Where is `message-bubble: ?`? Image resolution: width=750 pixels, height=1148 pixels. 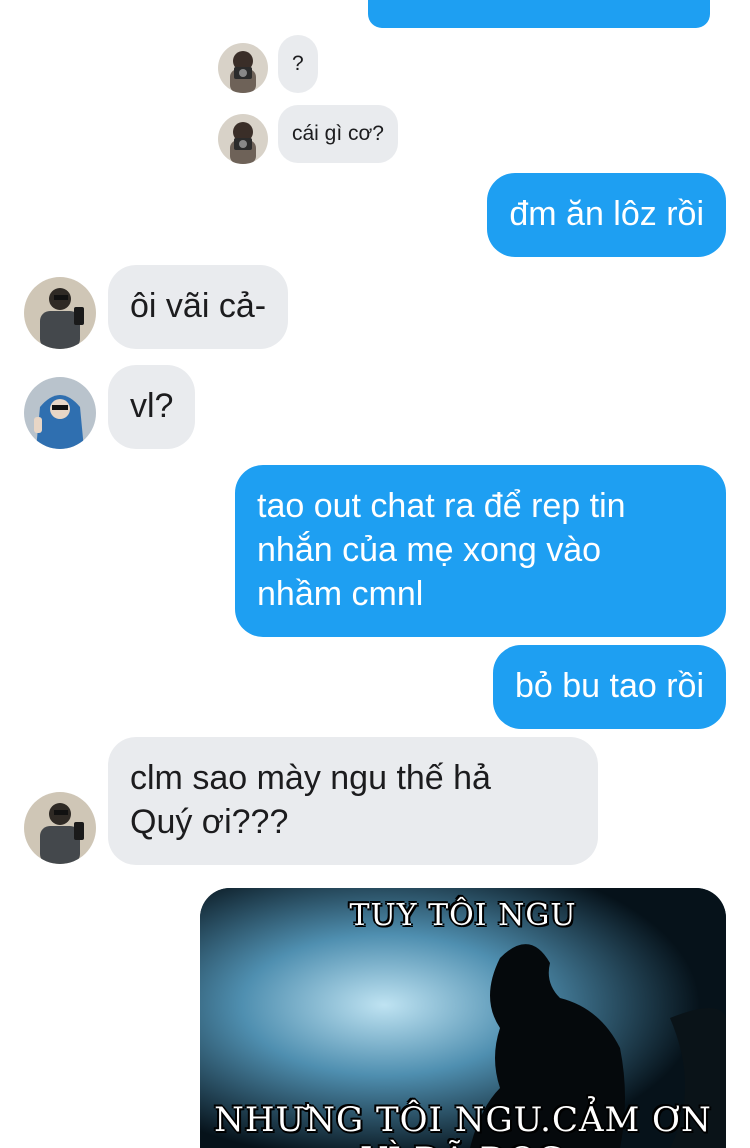 message-bubble: ? is located at coordinates (298, 64).